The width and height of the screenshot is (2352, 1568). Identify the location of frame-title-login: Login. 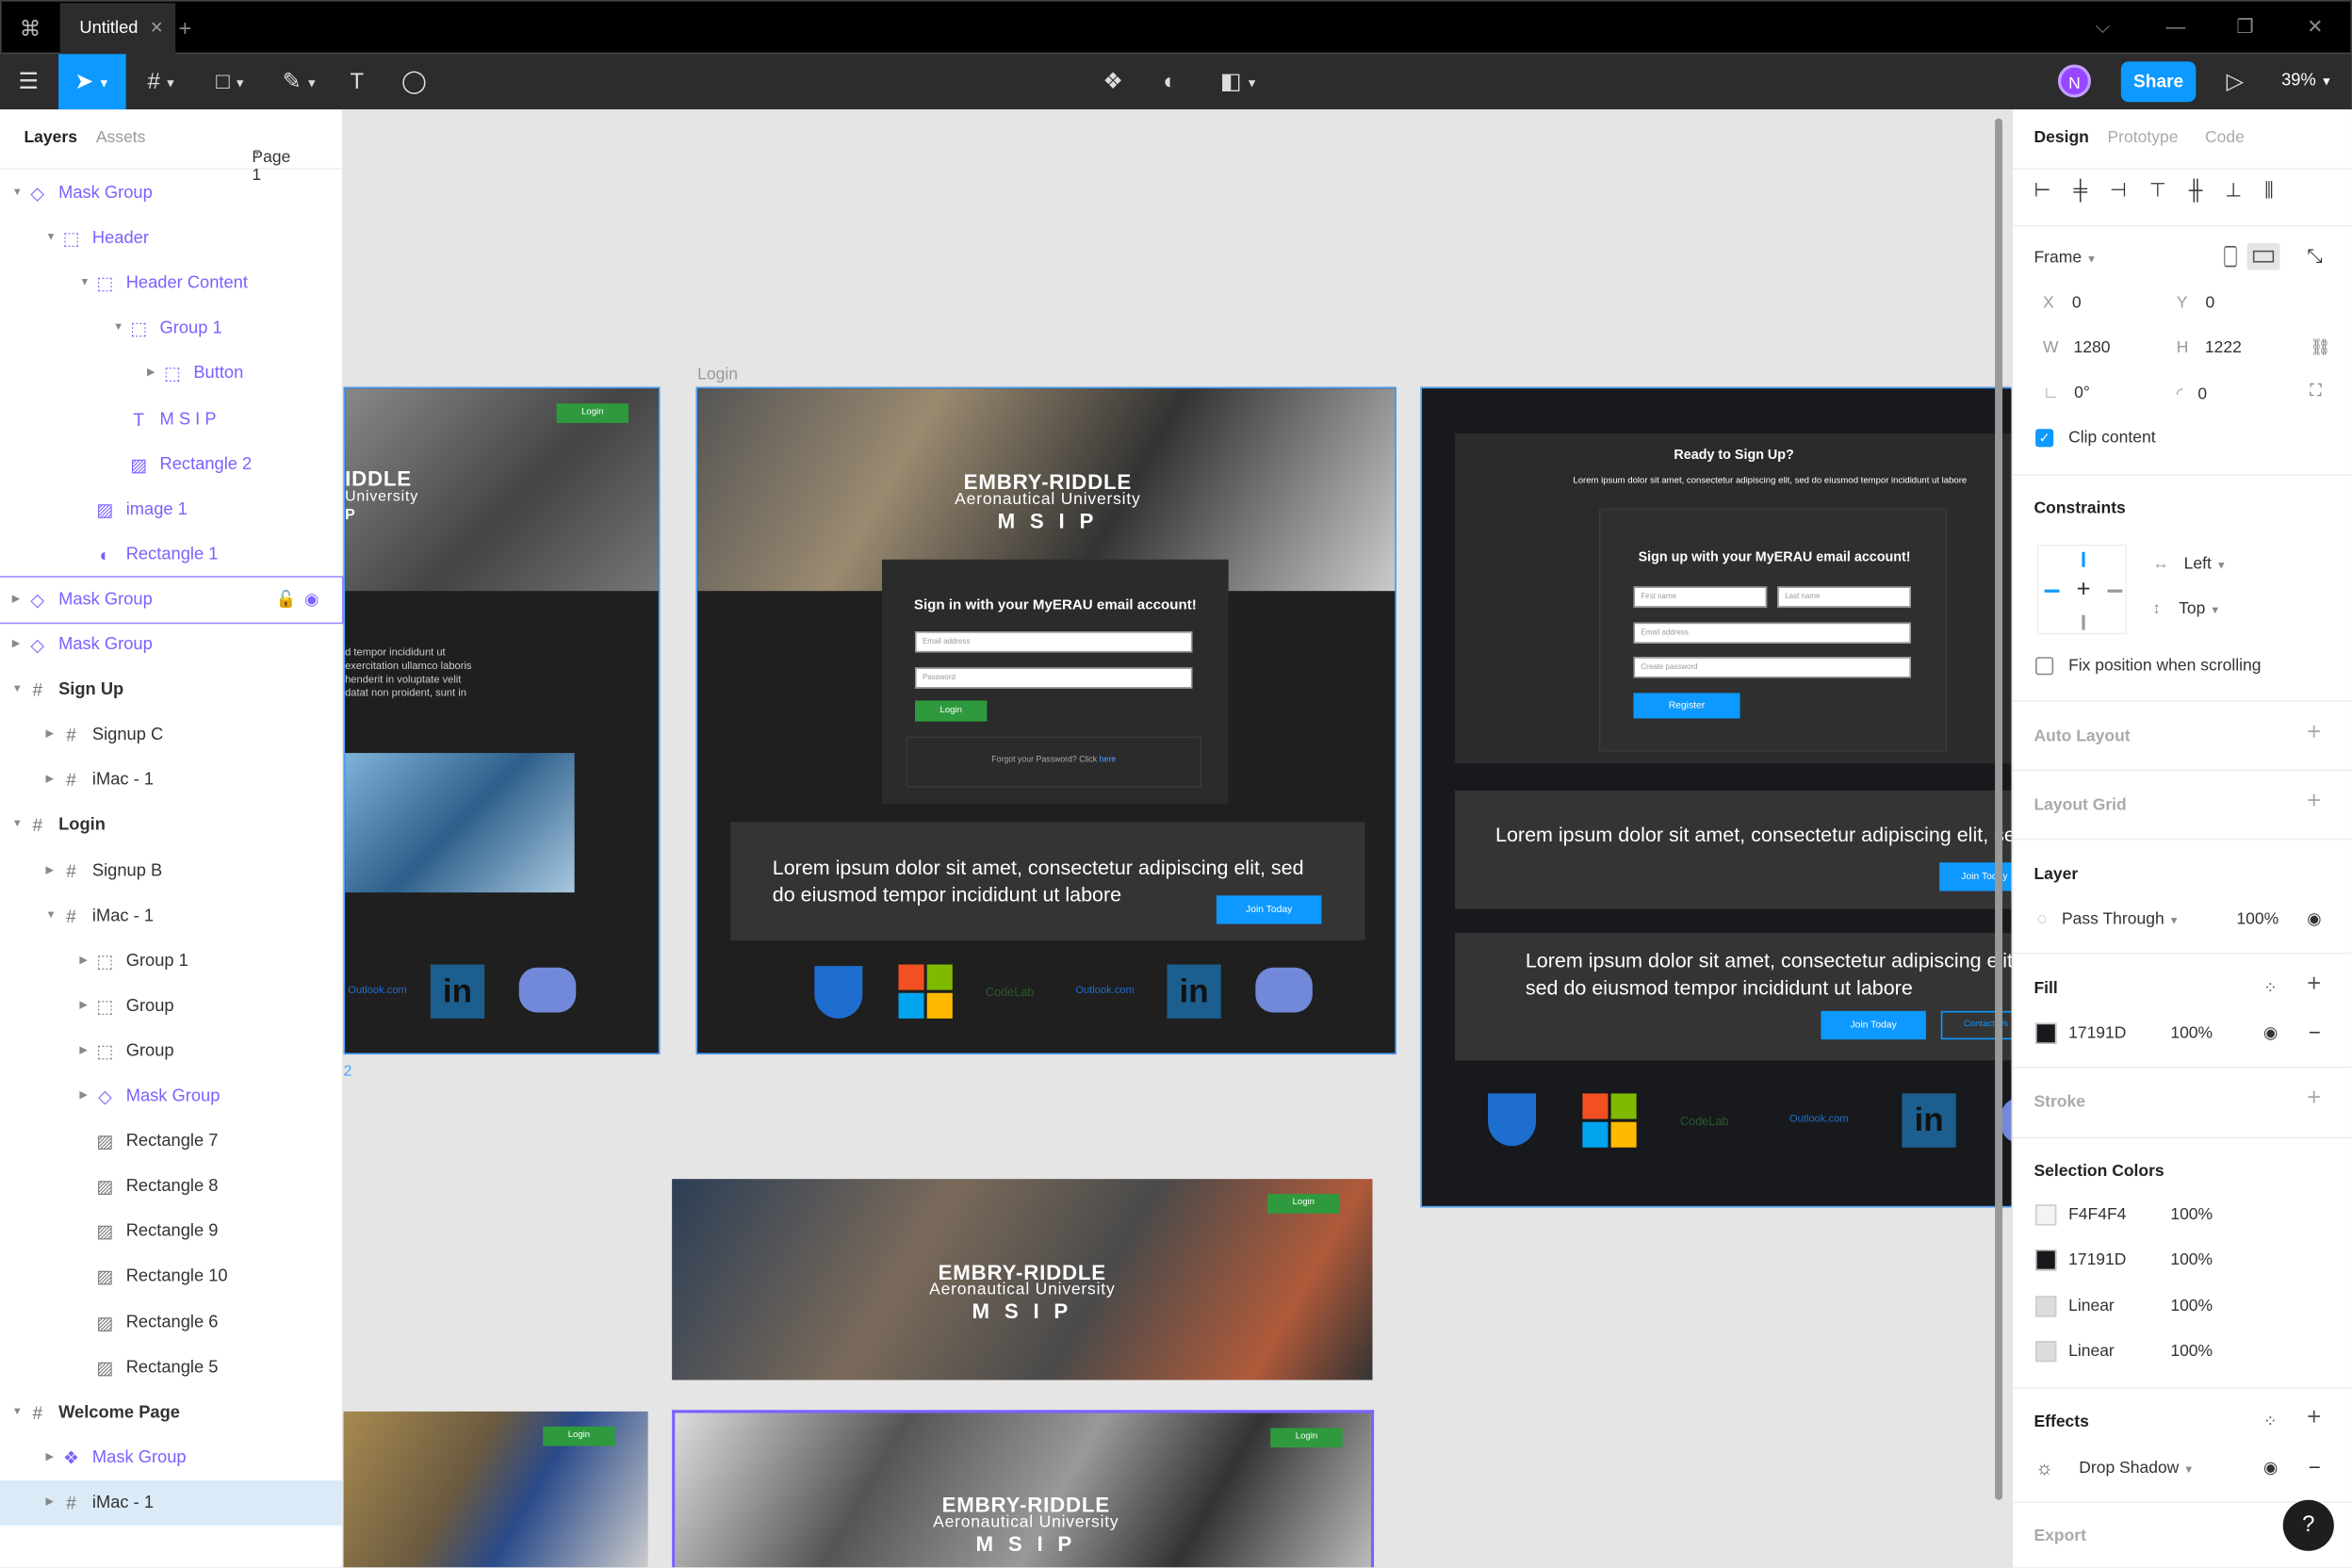
(717, 375).